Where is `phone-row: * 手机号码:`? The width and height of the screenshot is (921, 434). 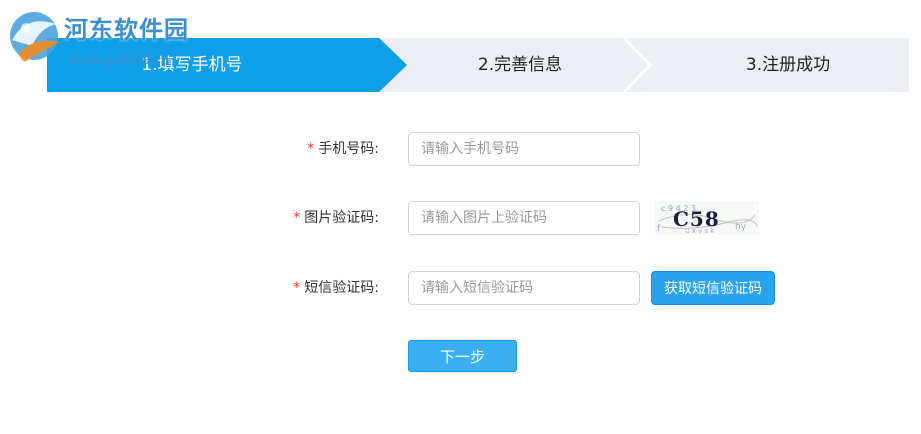
phone-row: * 手机号码: is located at coordinates (460, 150).